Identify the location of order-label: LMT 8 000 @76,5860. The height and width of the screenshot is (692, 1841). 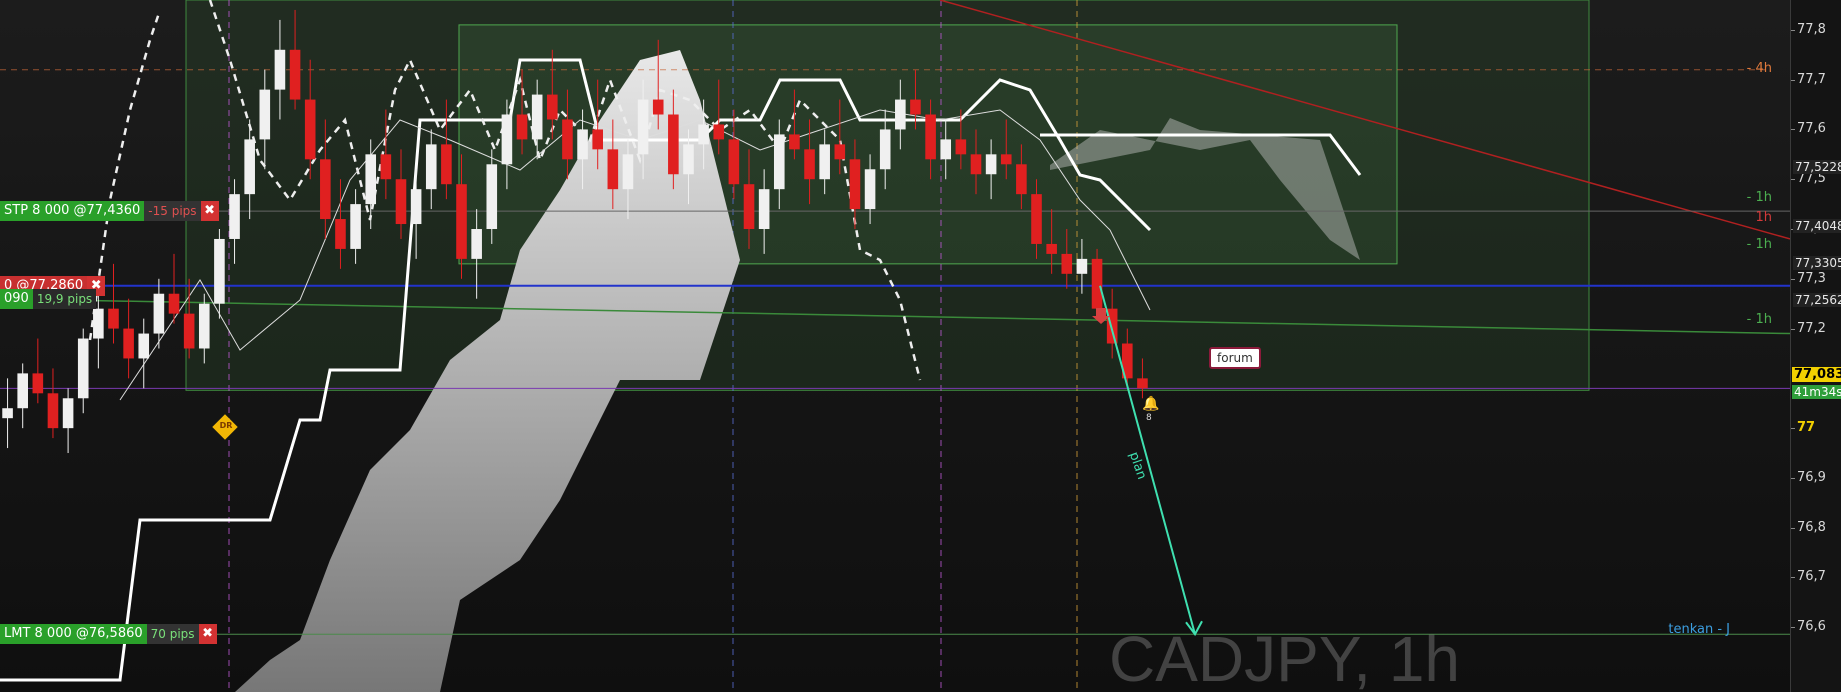
(73, 634).